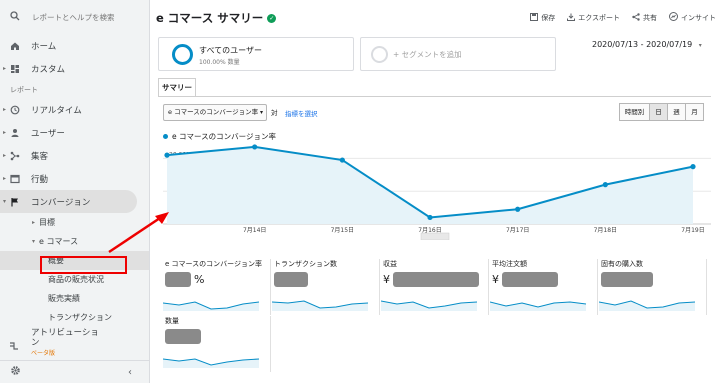  Describe the element at coordinates (548, 17) in the screenshot. I see `save-label: 保存` at that location.